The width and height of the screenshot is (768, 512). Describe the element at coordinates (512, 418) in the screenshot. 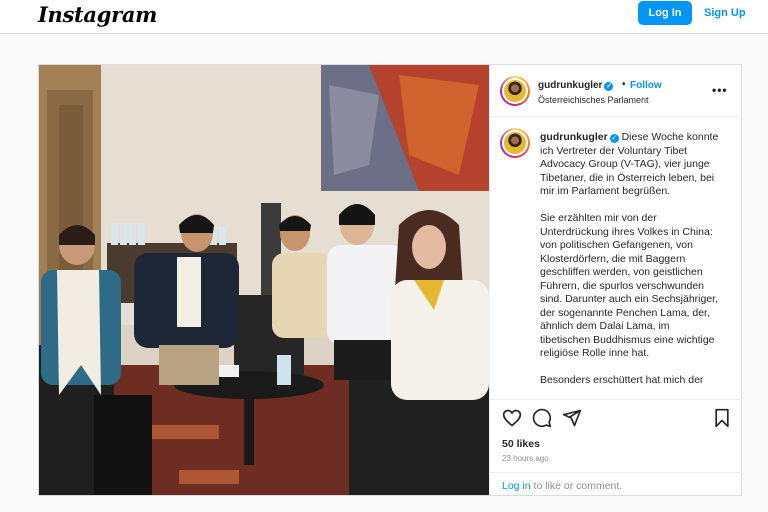

I see `heart-icon` at that location.